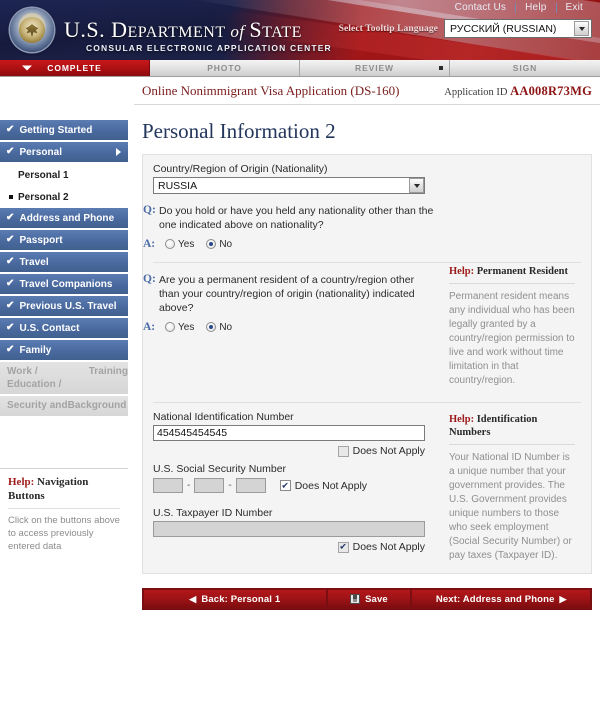 This screenshot has height=705, width=600. I want to click on dept-title-p2: S, so click(256, 29).